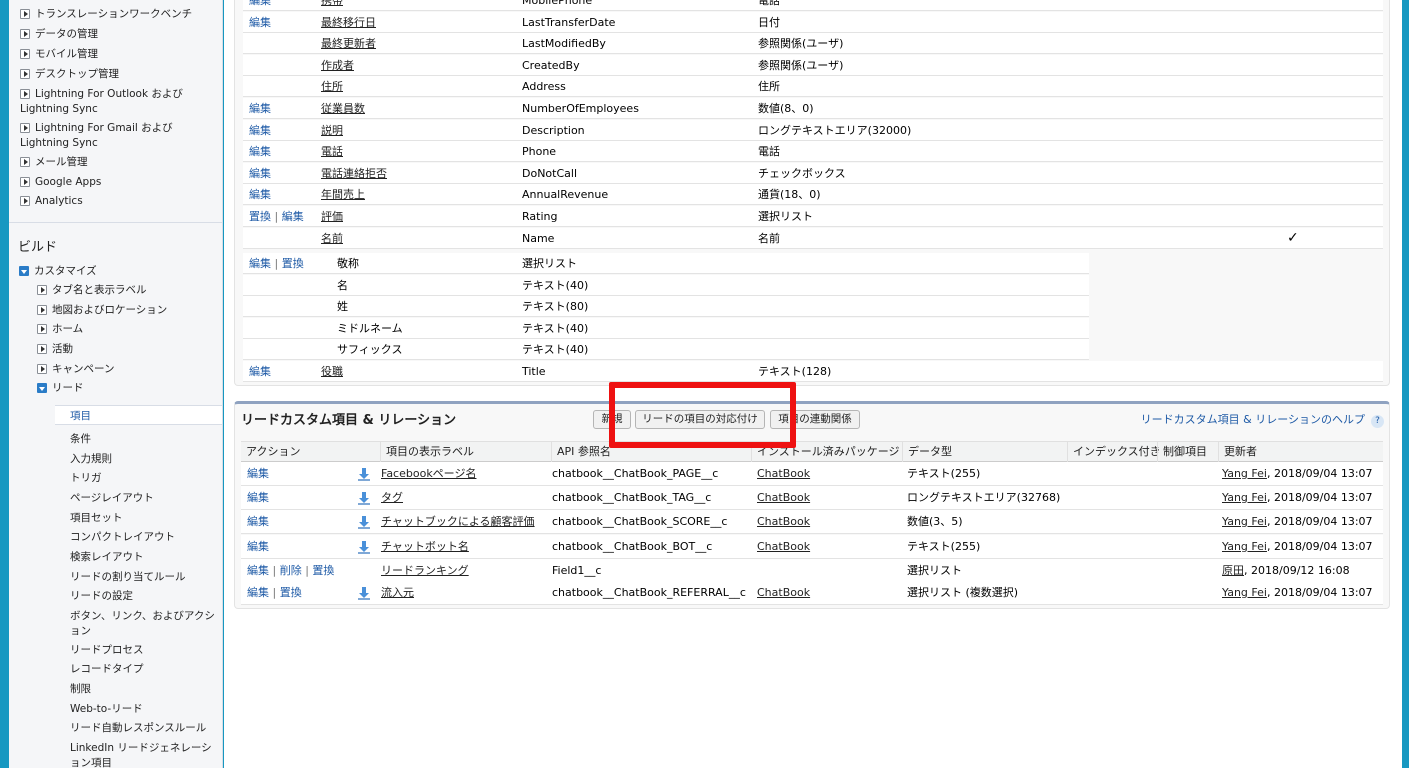 The width and height of the screenshot is (1409, 768). Describe the element at coordinates (58, 271) in the screenshot. I see `sidebar-item-customize: カスタマイズ` at that location.